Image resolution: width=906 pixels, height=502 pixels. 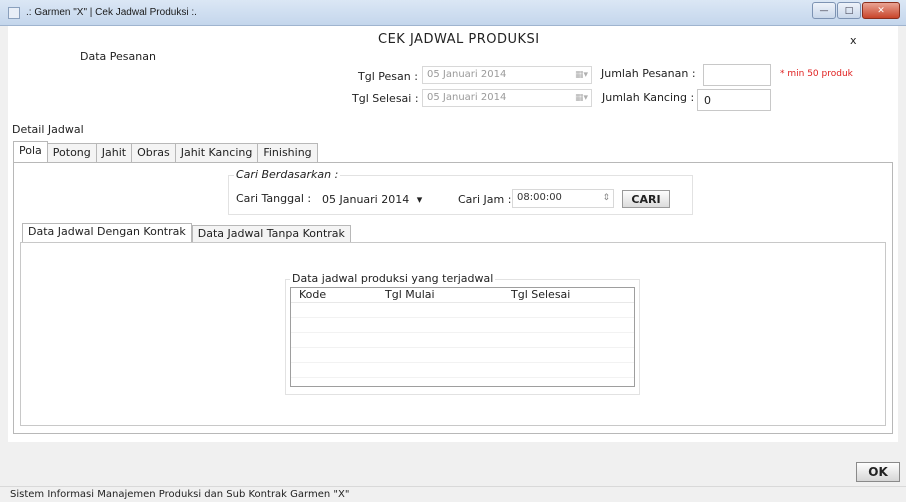 What do you see at coordinates (366, 199) in the screenshot?
I see `cari-tanggal-value: 05 Januari 2014` at bounding box center [366, 199].